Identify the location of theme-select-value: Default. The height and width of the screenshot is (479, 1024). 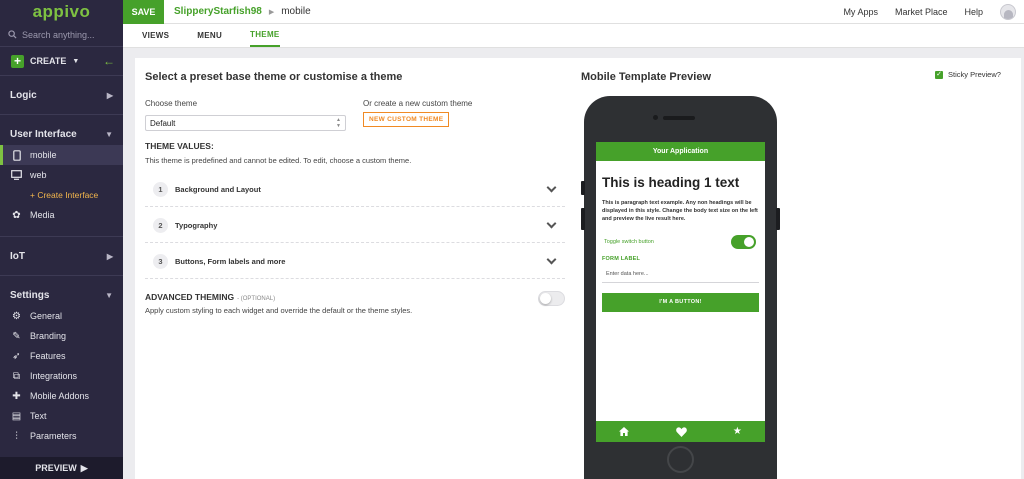
(163, 123).